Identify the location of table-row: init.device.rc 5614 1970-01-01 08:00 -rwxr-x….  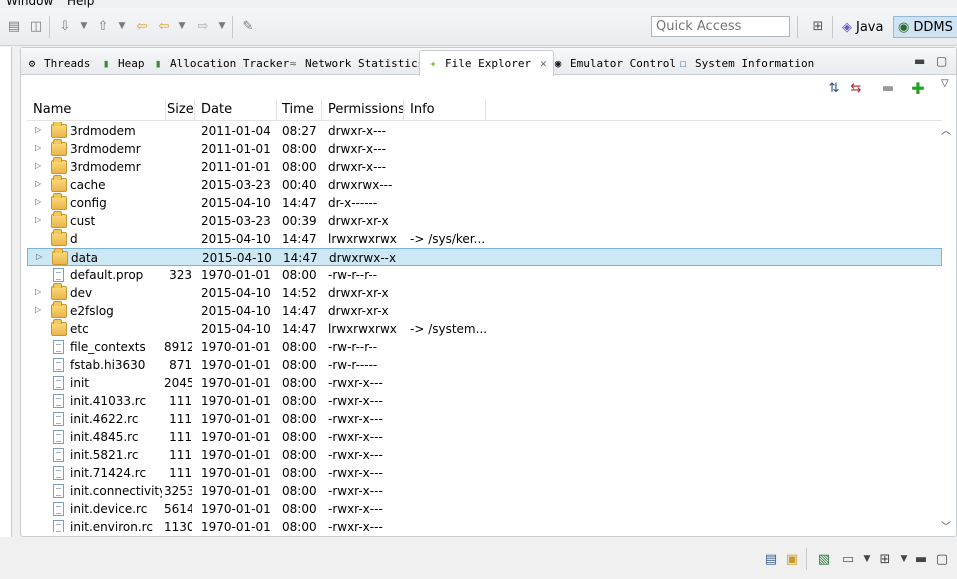
(484, 509).